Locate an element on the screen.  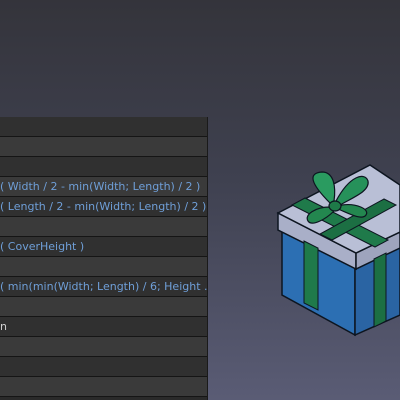
property-row-cover-height: ( CoverHeight ) is located at coordinates (103, 247).